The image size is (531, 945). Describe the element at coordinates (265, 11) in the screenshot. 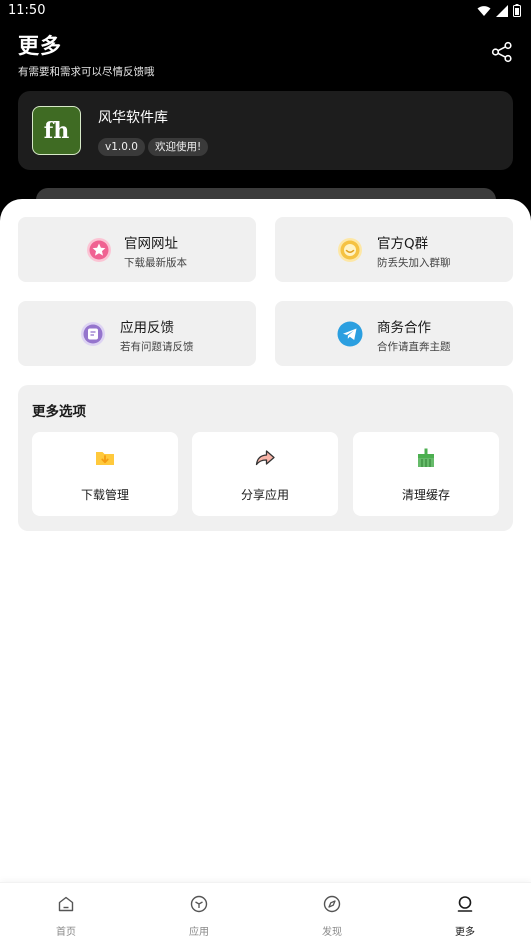

I see `status-bar: 11:50` at that location.